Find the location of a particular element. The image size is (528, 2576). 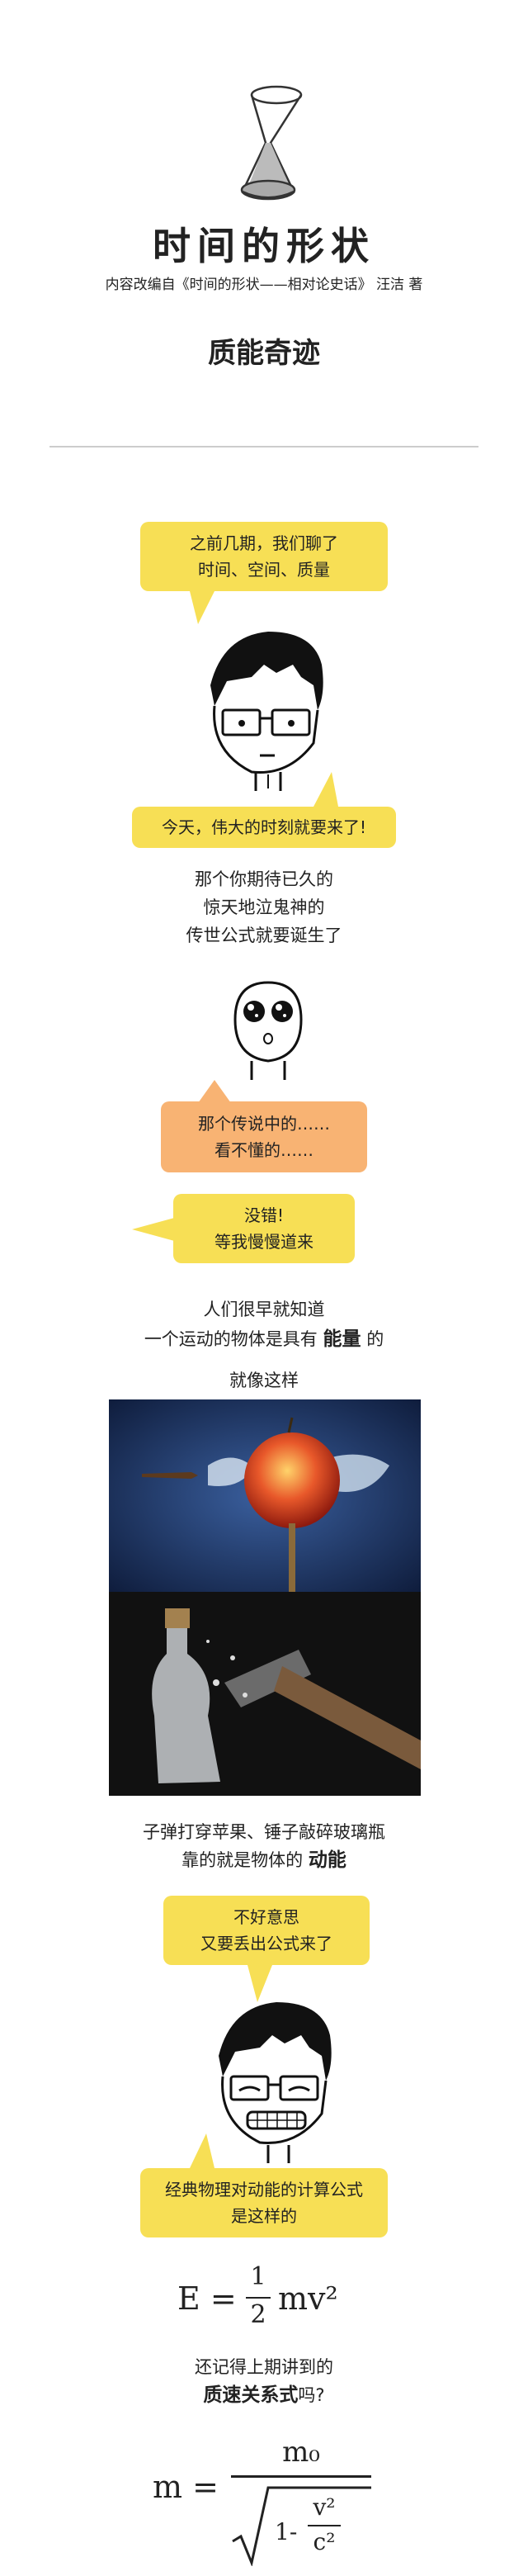

speech-bubble-formula-warning: 不好意思 又要丢出公式来了 is located at coordinates (266, 1930).